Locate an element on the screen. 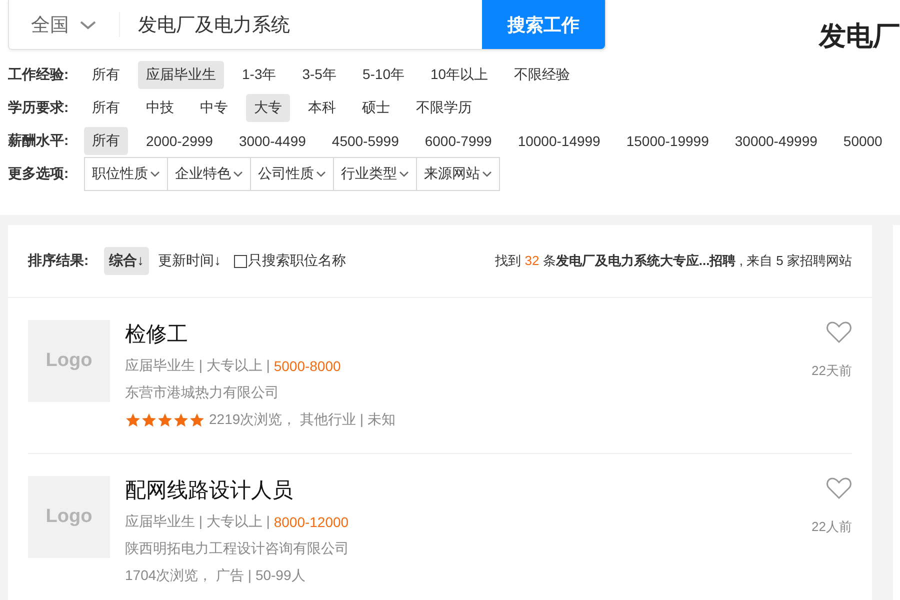 This screenshot has height=600, width=900. salary: 5000-8000 is located at coordinates (306, 366).